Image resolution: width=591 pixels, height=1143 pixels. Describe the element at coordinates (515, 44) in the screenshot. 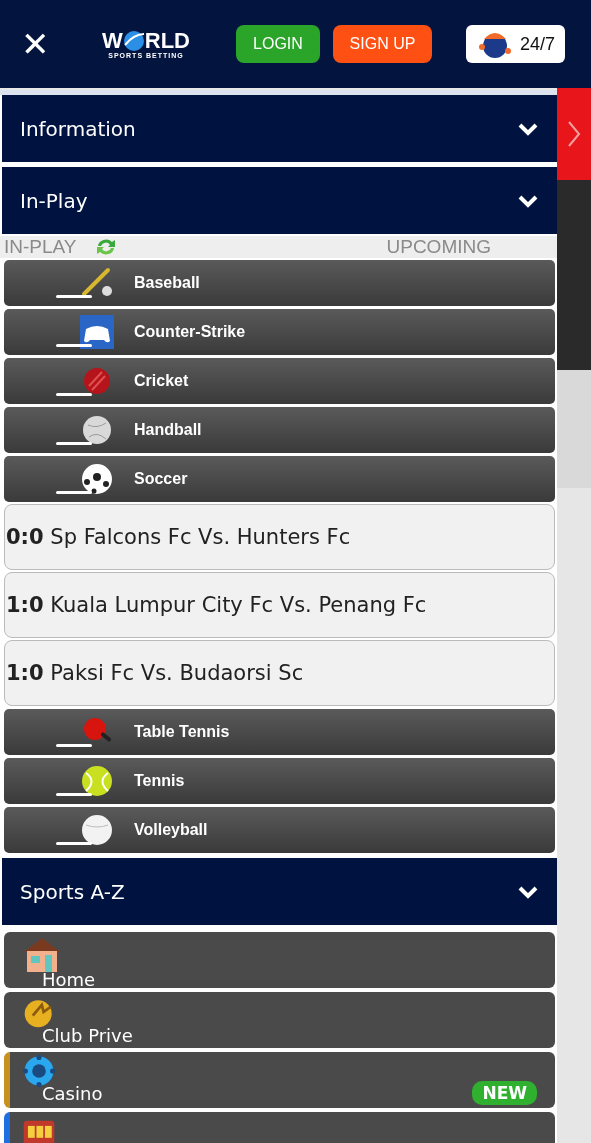

I see `support-button: 24/7` at that location.